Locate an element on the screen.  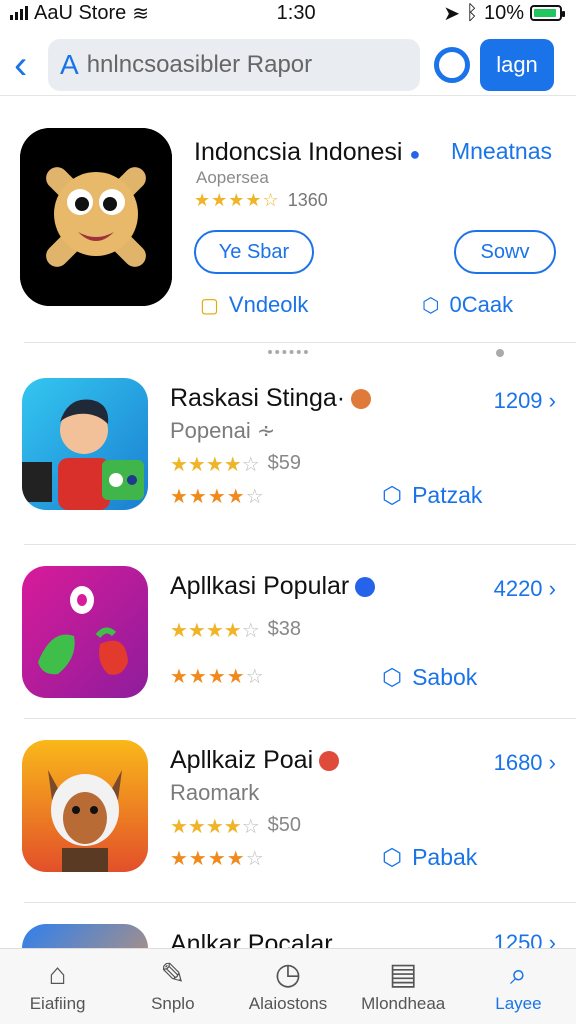
app-rating-text: $59 is located at coordinates (284, 463).